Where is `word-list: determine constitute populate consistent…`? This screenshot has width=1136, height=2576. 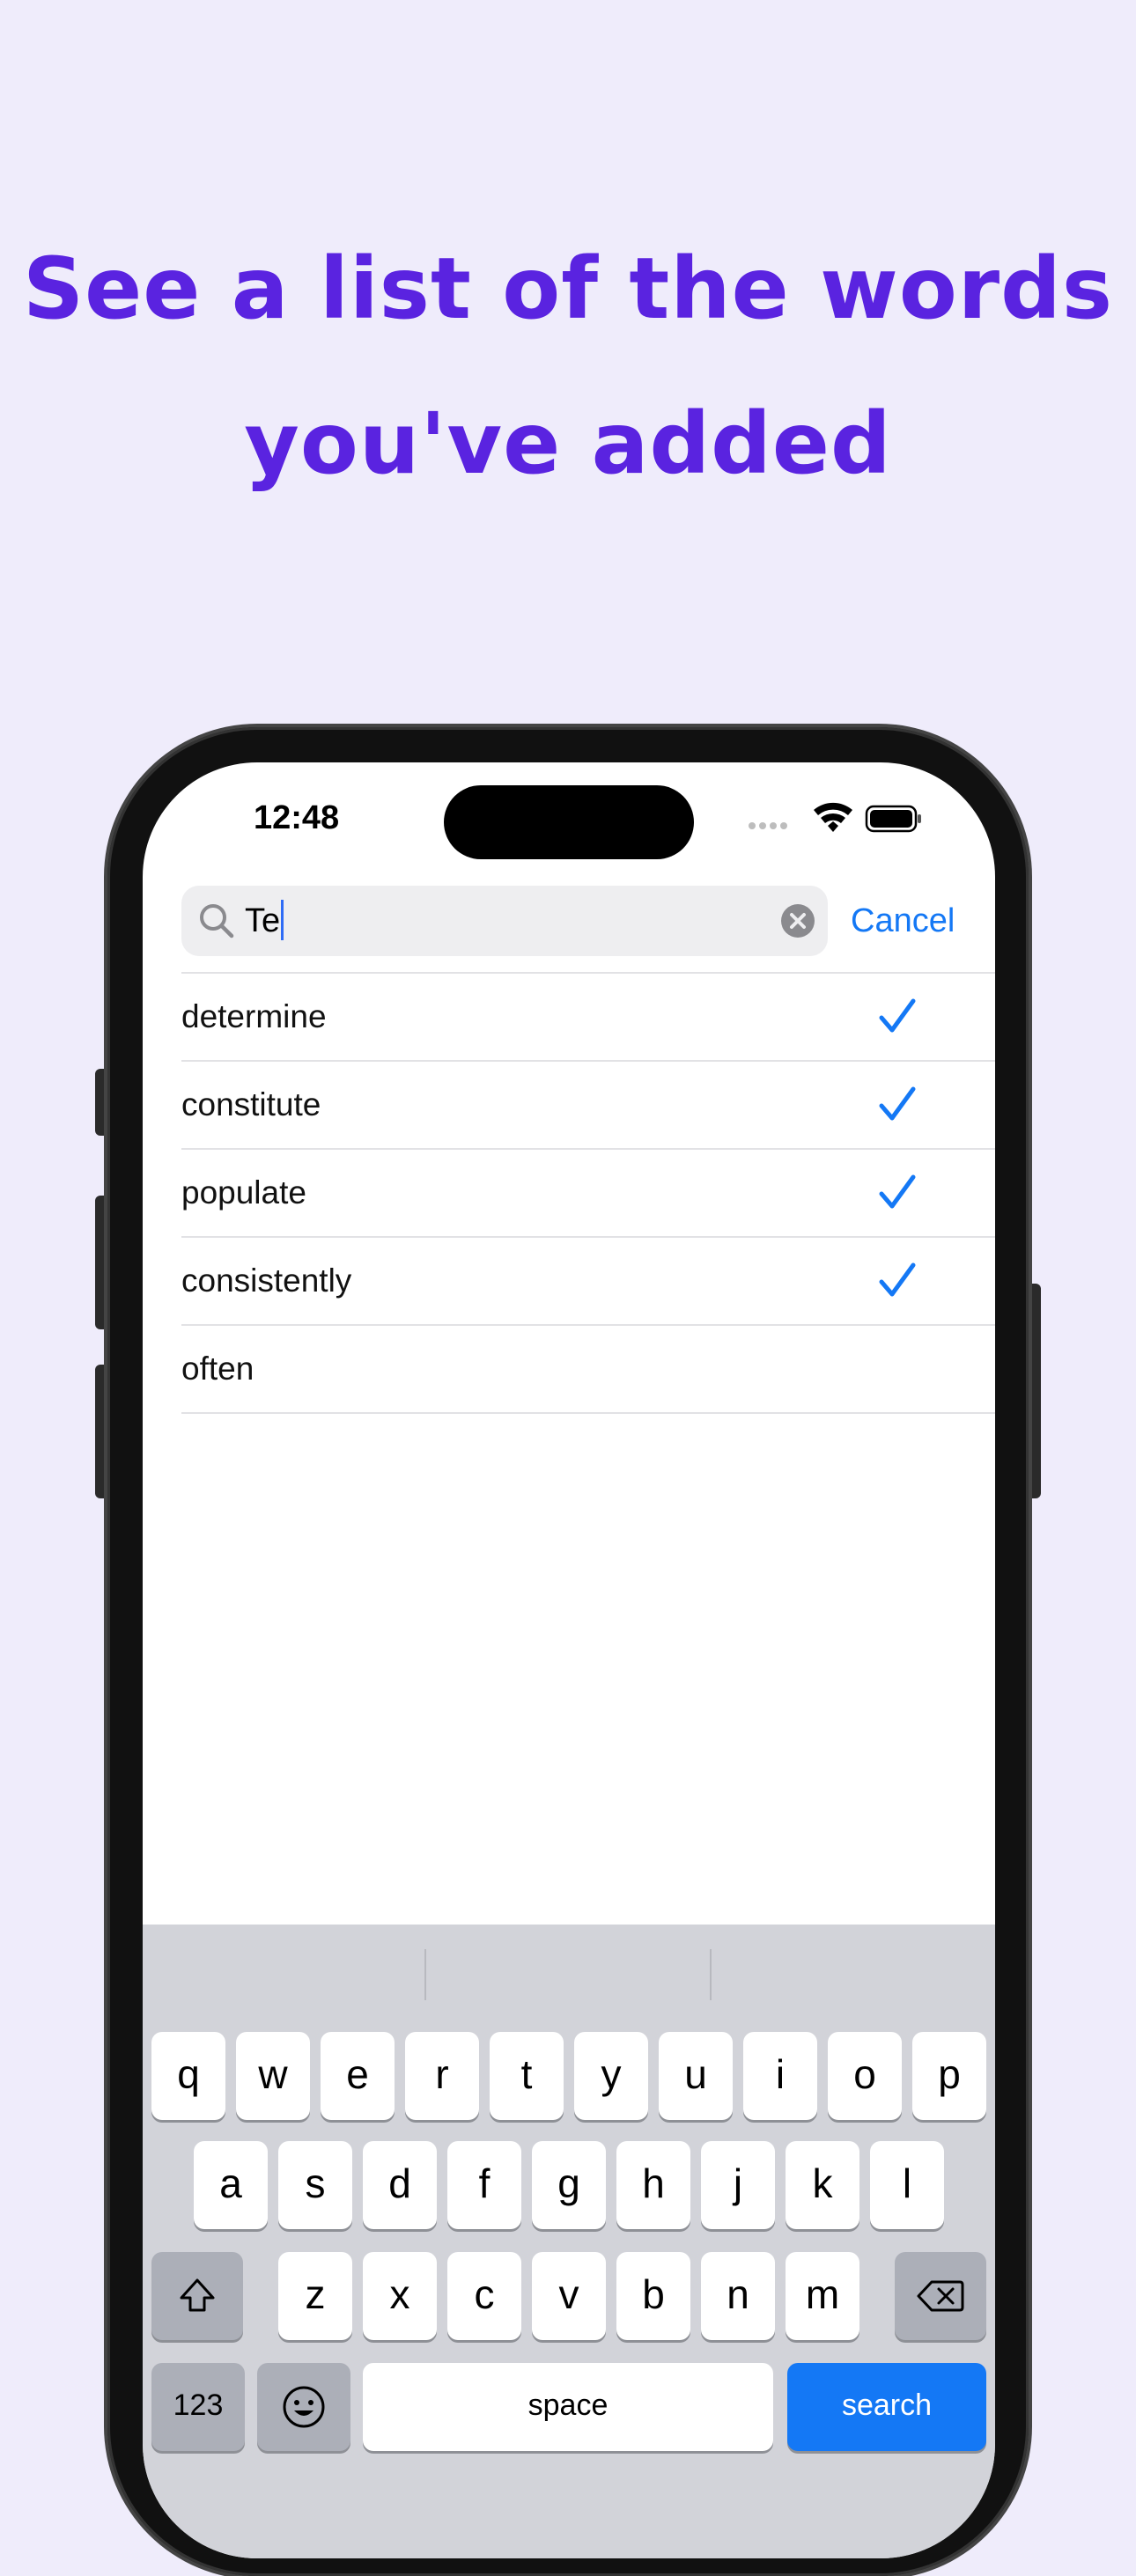
word-list: determine constitute populate consistent… is located at coordinates (588, 1193).